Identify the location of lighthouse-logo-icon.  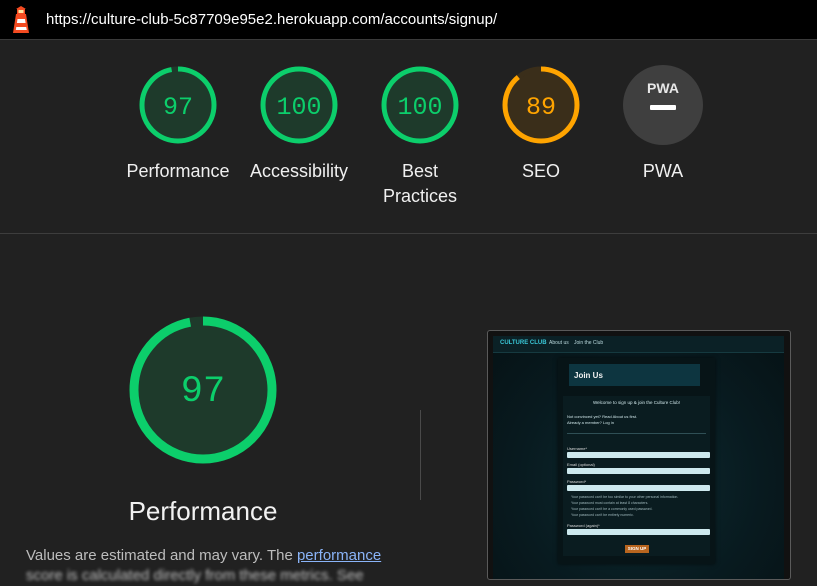
(21, 19).